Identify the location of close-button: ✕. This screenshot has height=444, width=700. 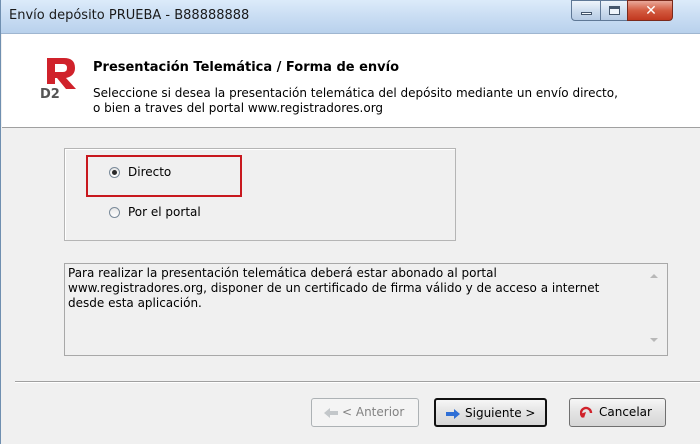
(650, 10).